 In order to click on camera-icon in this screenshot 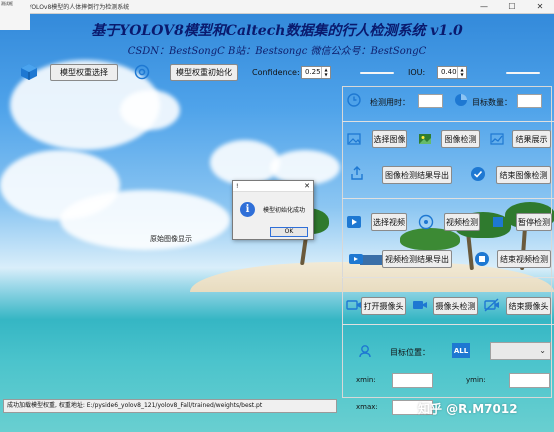, I will do `click(354, 305)`.